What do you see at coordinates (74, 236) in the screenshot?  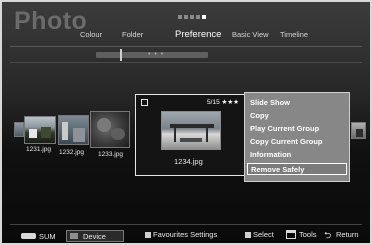 I see `device-button-swatch` at bounding box center [74, 236].